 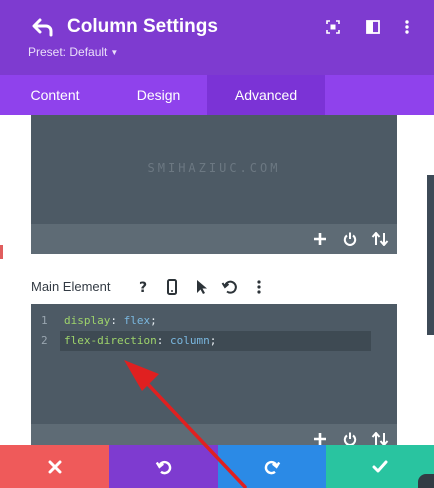 I want to click on css-value: column, so click(x=189, y=340).